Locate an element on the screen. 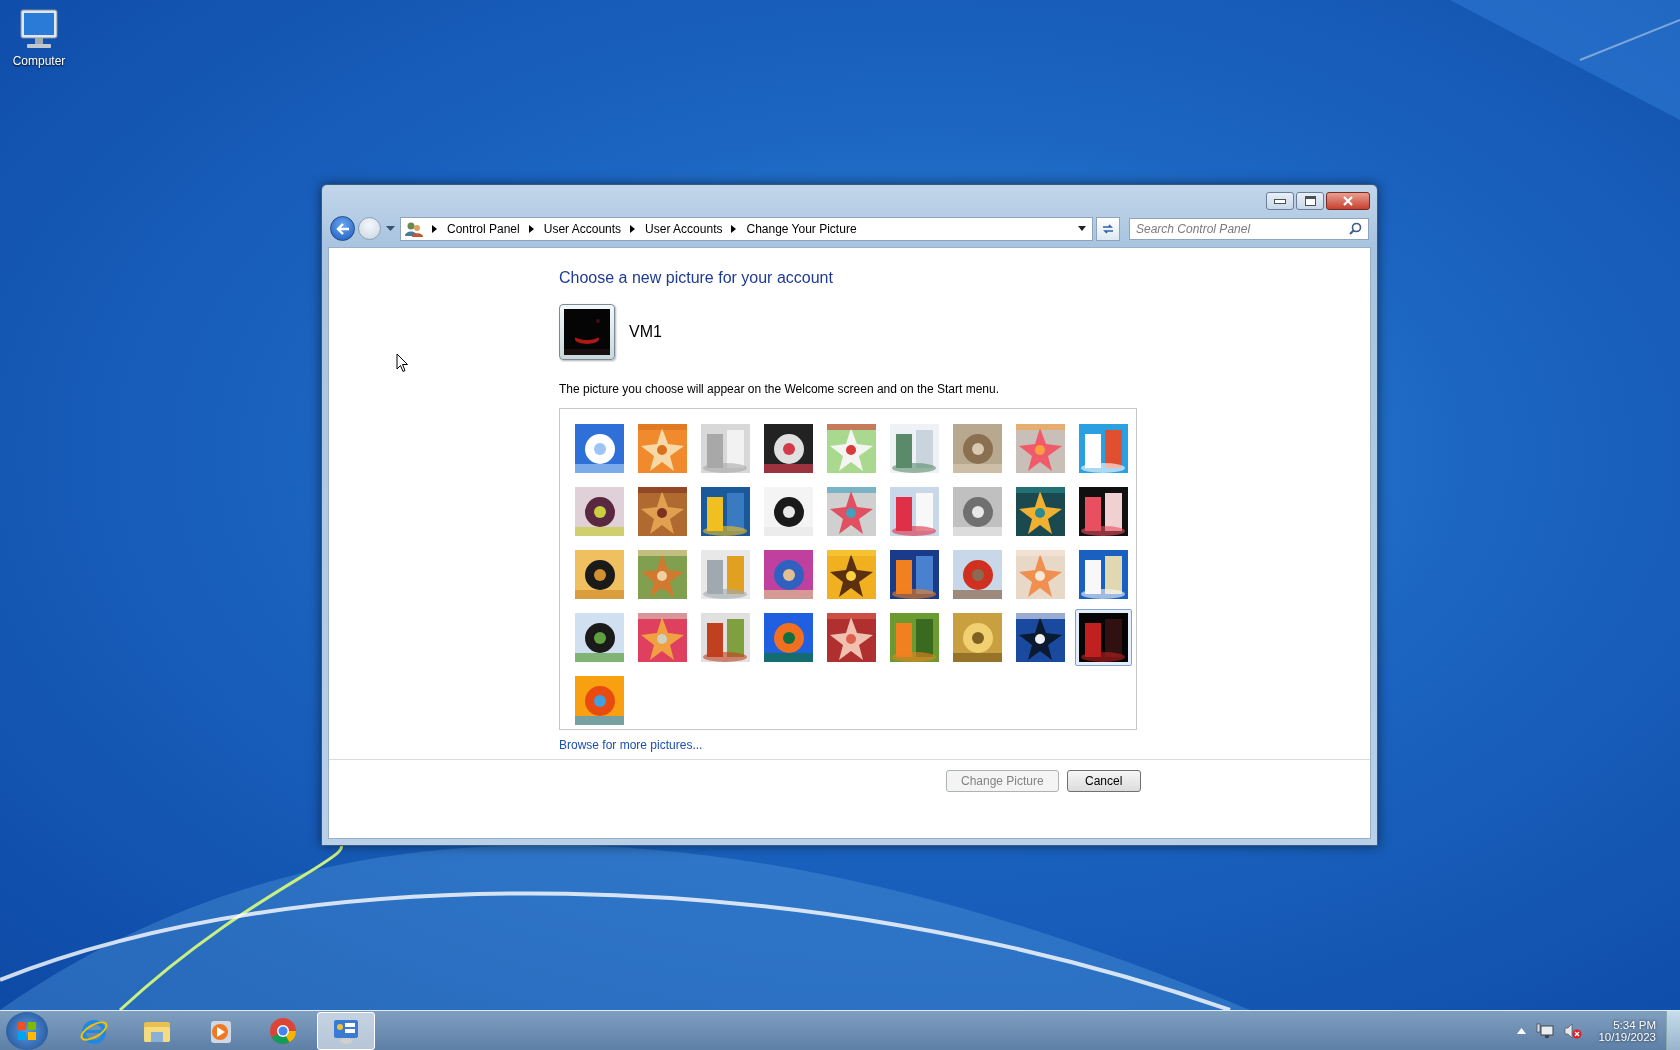  refresh-icon is located at coordinates (1108, 228).